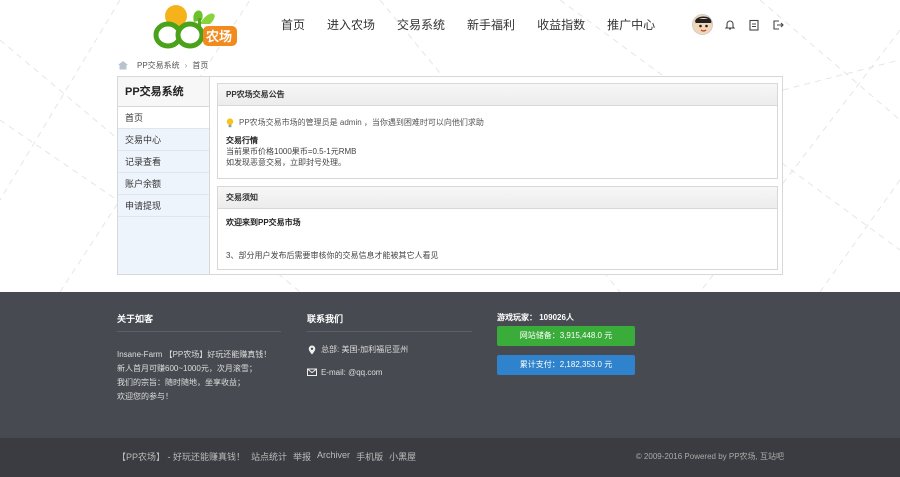 This screenshot has height=477, width=900. I want to click on about-line: Insane-Farm 【PP农场】好玩还能赚真钱！, so click(194, 354).